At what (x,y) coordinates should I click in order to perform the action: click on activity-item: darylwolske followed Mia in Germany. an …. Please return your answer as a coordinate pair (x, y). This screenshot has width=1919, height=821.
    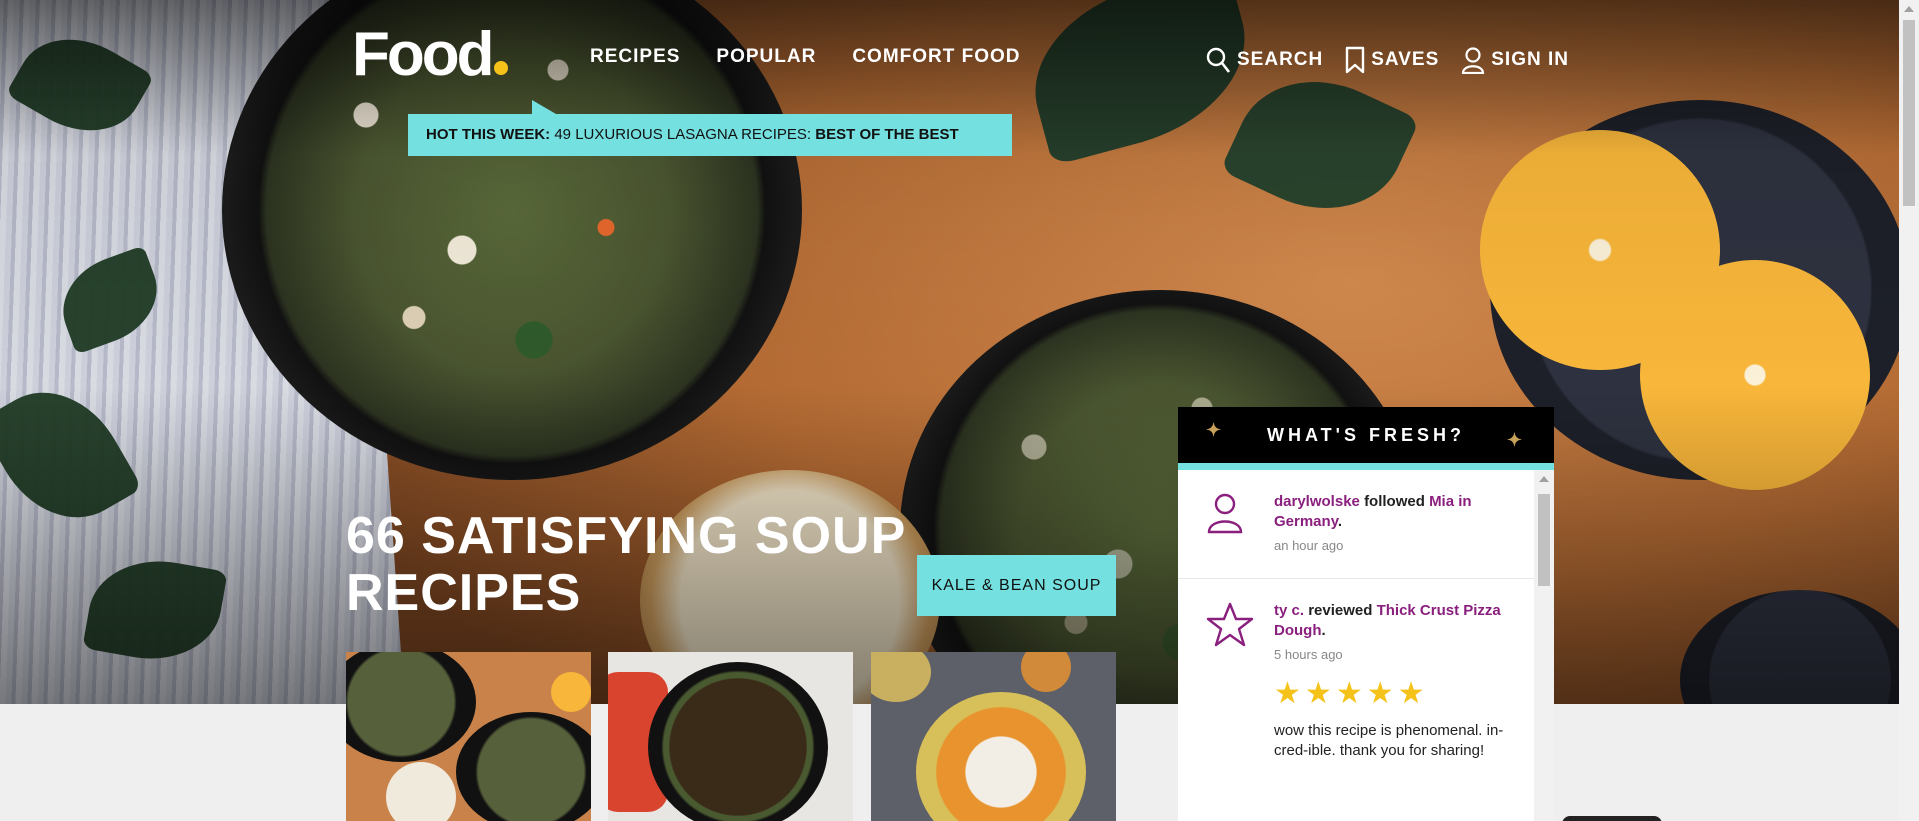
    Looking at the image, I should click on (1356, 524).